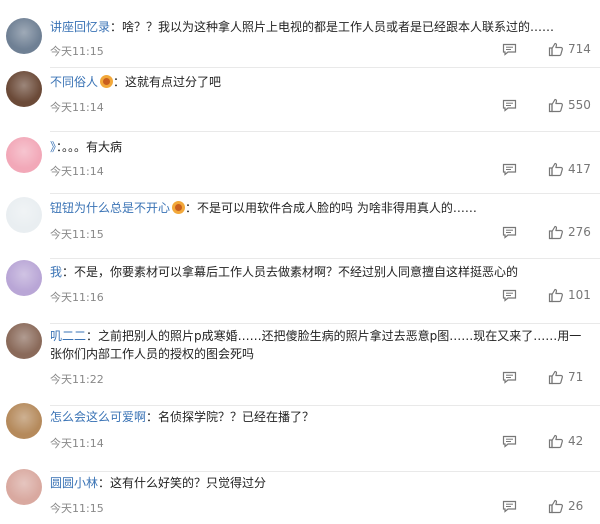 This screenshot has height=524, width=600. I want to click on like-count: 417, so click(579, 169).